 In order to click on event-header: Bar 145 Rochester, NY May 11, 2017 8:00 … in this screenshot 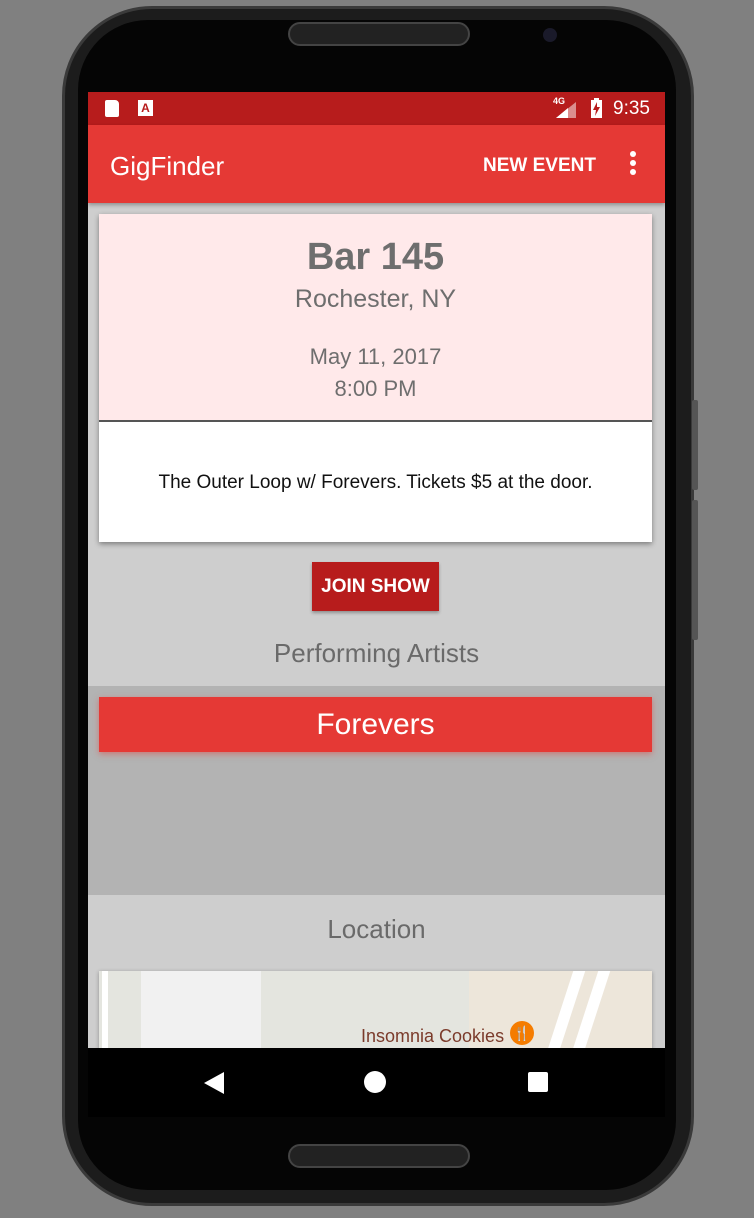, I will do `click(375, 318)`.